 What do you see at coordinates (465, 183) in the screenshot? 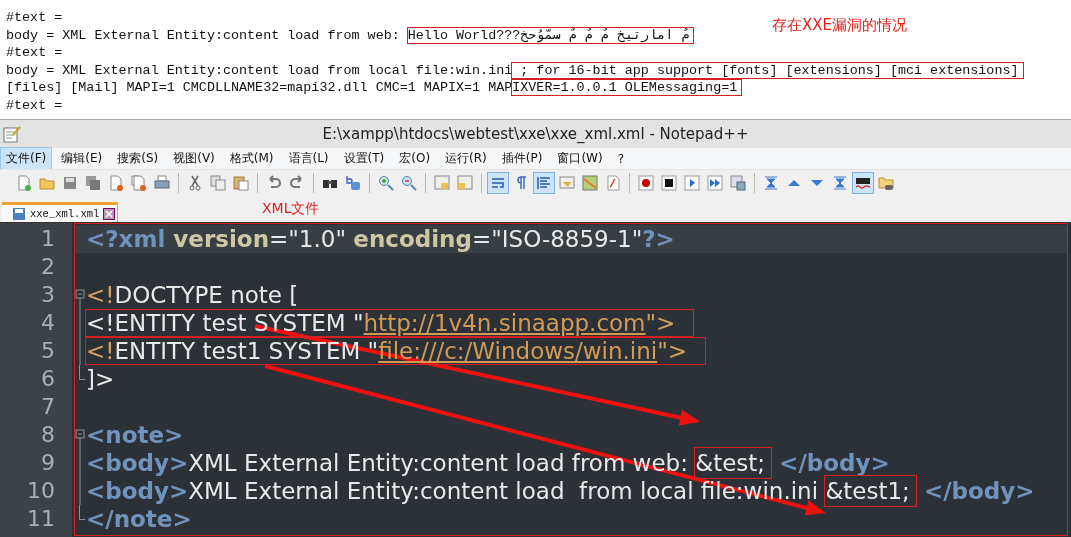
I see `sync-horizontal-icon` at bounding box center [465, 183].